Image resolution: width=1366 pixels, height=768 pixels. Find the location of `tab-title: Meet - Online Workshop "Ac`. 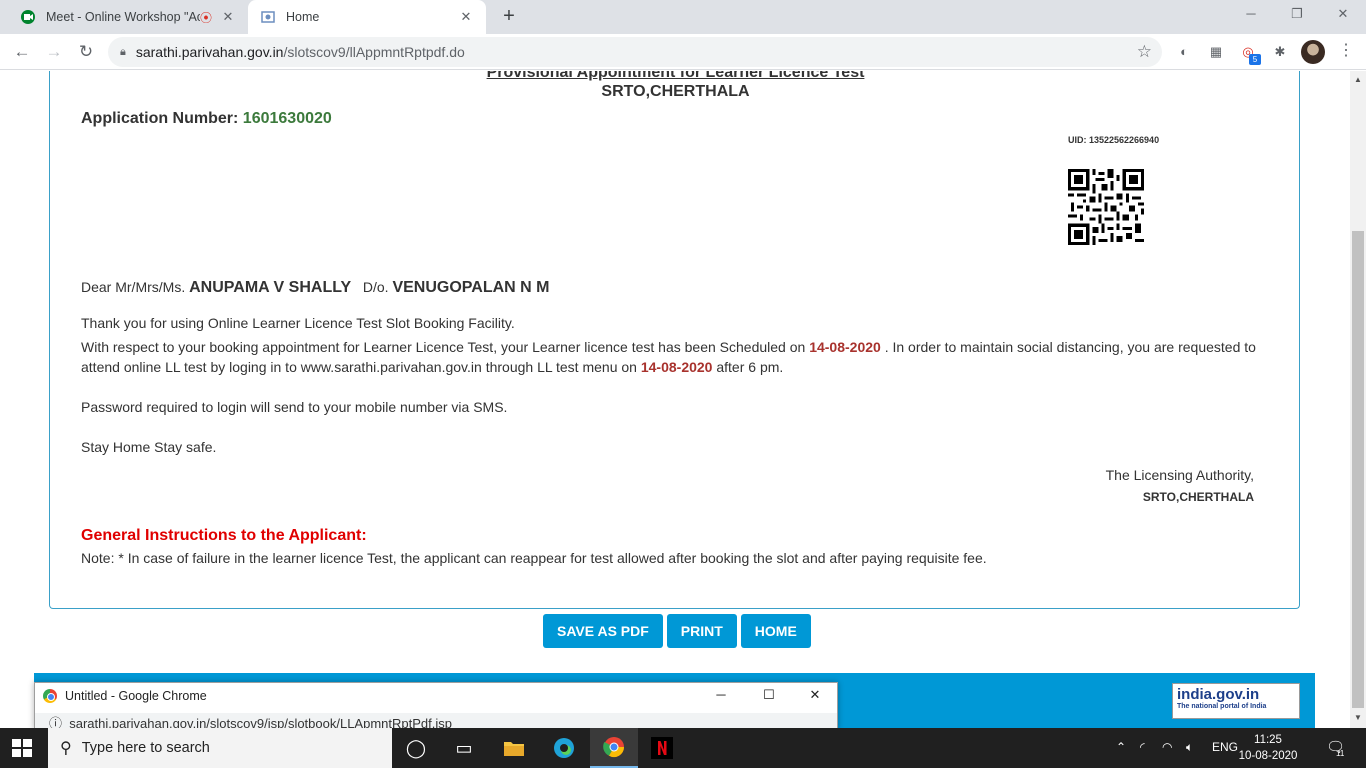

tab-title: Meet - Online Workshop "Ac is located at coordinates (123, 17).